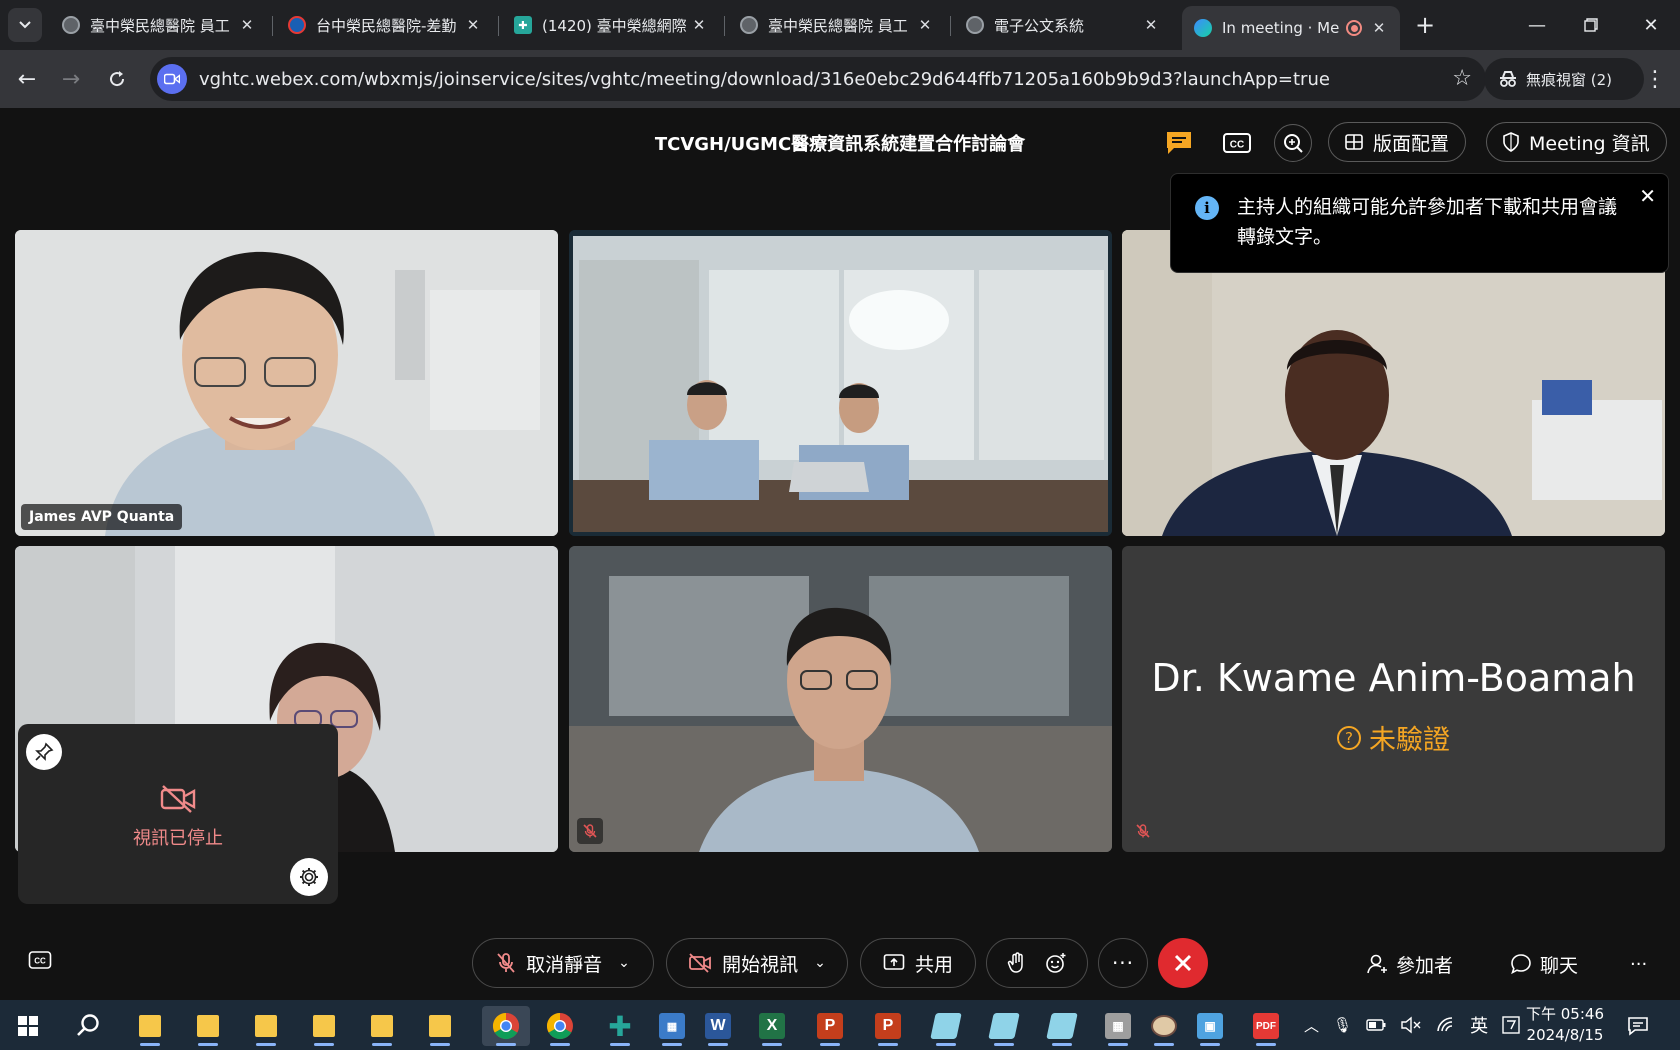 This screenshot has height=1050, width=1680. What do you see at coordinates (888, 1026) in the screenshot?
I see `taskbar-powerpoint-2: P` at bounding box center [888, 1026].